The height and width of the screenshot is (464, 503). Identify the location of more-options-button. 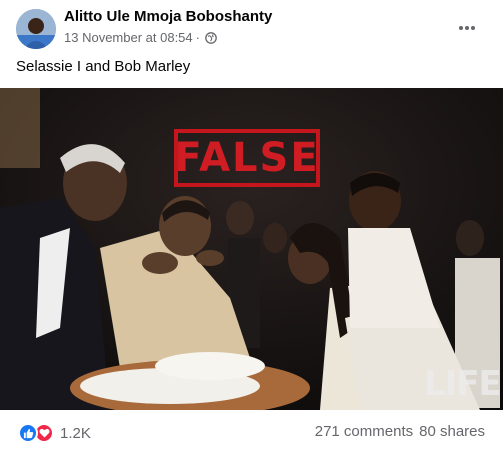
(467, 27).